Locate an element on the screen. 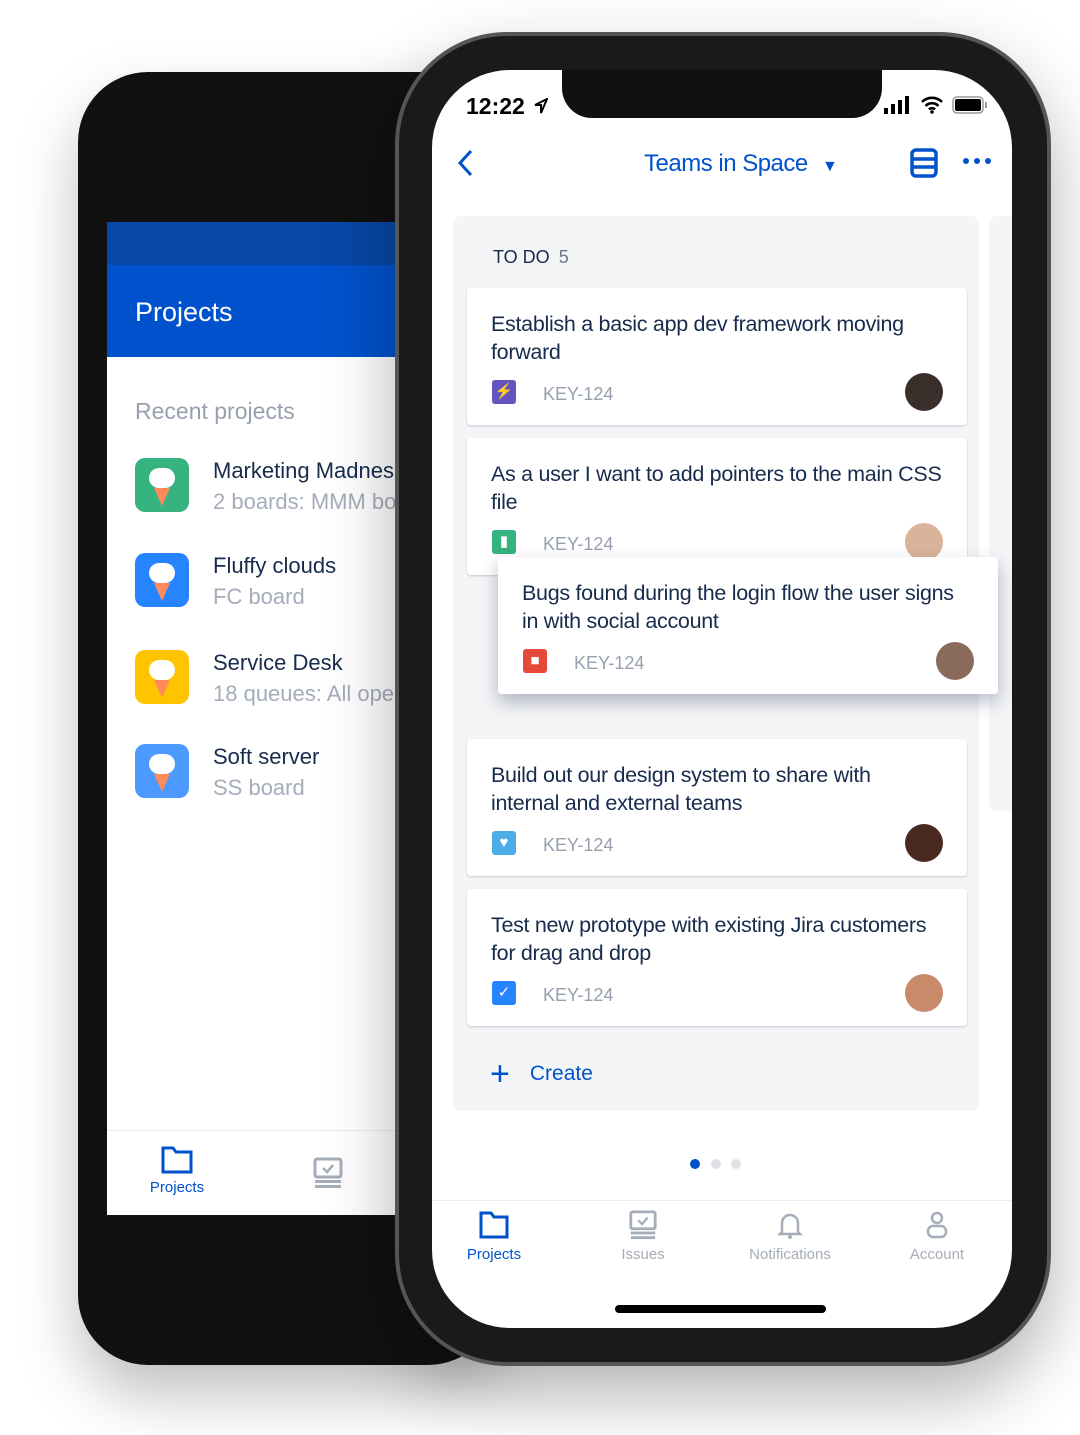 Image resolution: width=1080 pixels, height=1435 pixels. project-subtitle: SS board is located at coordinates (259, 787).